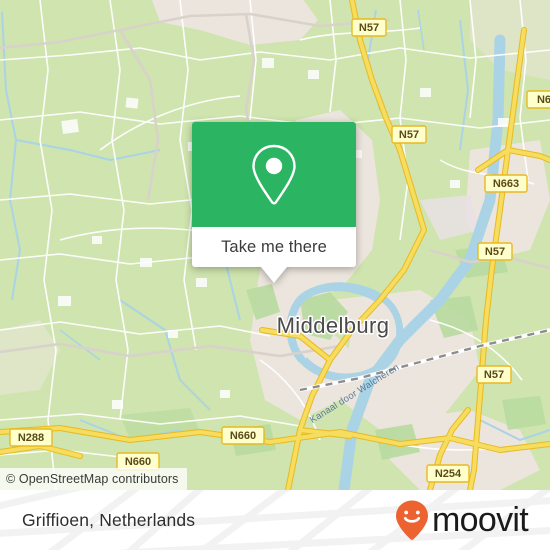 The width and height of the screenshot is (550, 550). I want to click on callout-icon-area, so click(274, 174).